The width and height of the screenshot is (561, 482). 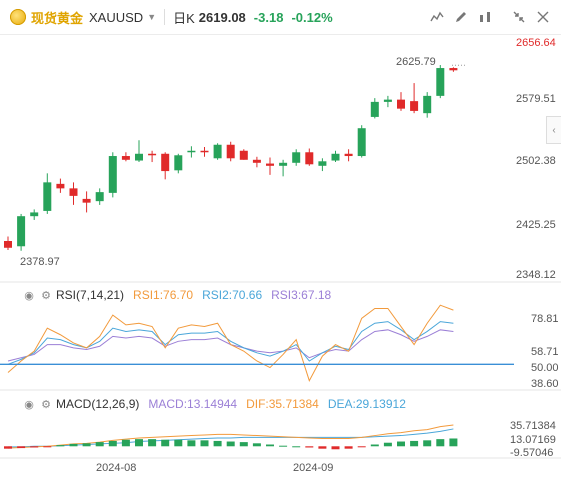 What do you see at coordinates (545, 319) in the screenshot?
I see `rsi-tick: 78.81` at bounding box center [545, 319].